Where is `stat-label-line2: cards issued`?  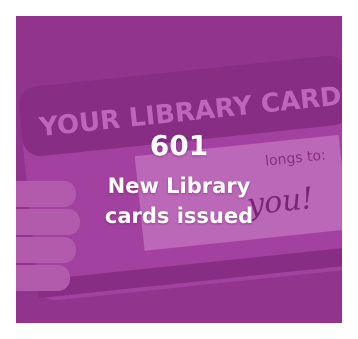
stat-label-line2: cards issued is located at coordinates (179, 216).